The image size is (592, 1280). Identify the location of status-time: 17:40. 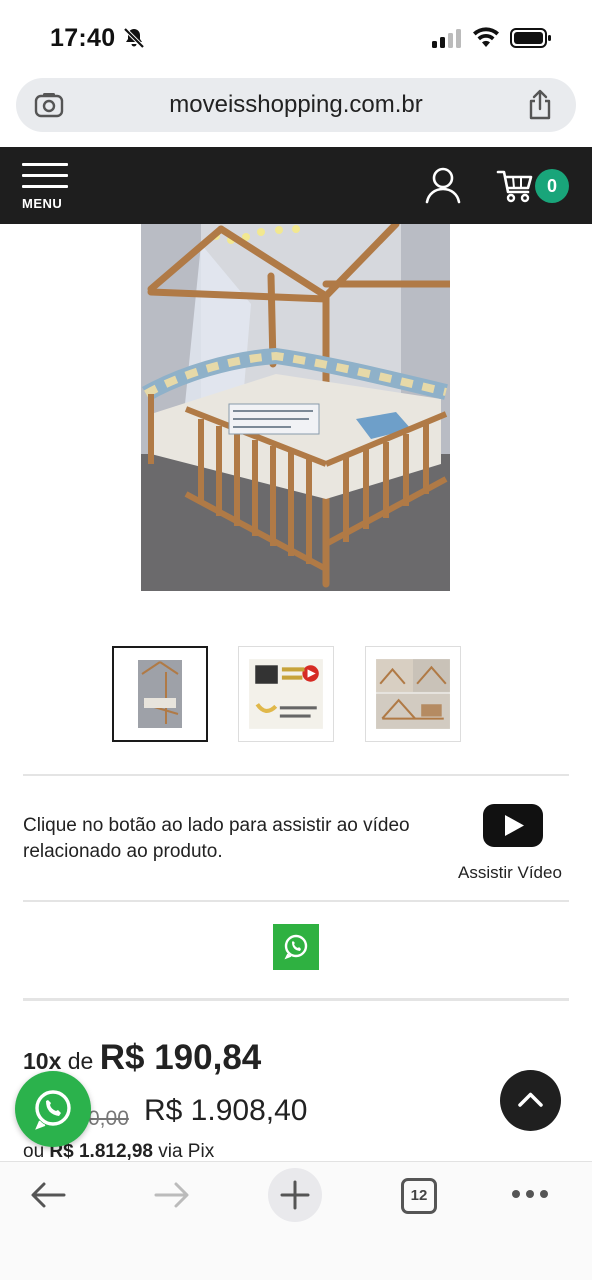
(83, 38).